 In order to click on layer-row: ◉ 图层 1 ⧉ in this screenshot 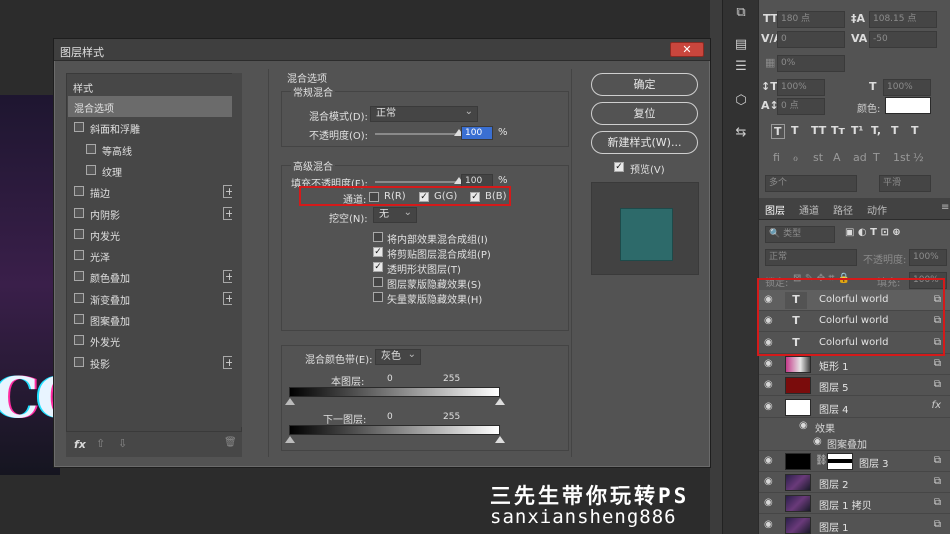, I will do `click(854, 524)`.